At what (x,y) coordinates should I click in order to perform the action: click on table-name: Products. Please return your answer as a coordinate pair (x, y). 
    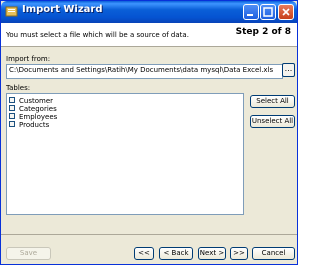
    Looking at the image, I should click on (34, 125).